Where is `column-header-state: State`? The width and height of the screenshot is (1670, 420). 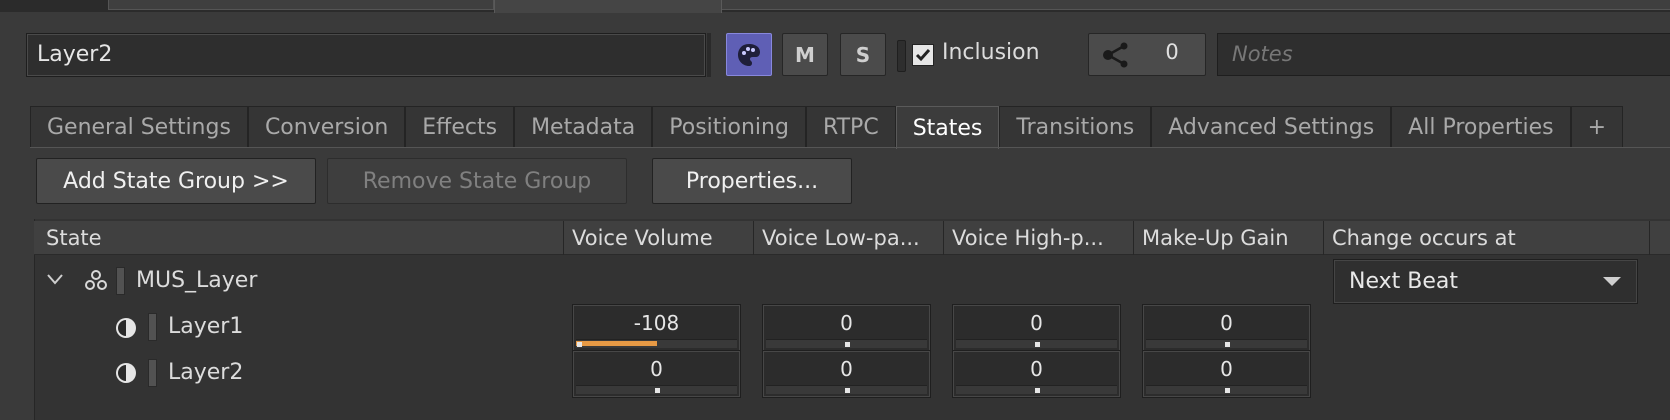
column-header-state: State is located at coordinates (301, 238).